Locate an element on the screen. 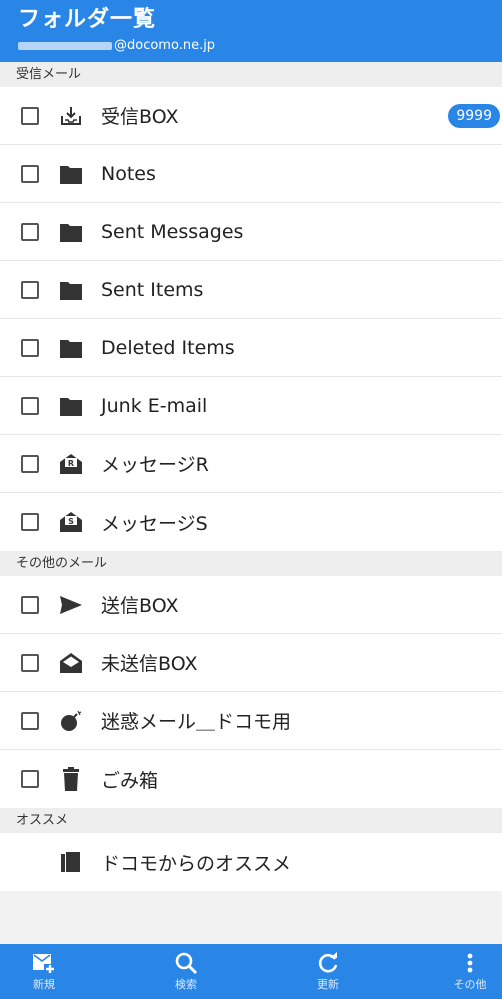 This screenshot has width=502, height=999. nav-new-label: 新規 is located at coordinates (44, 984).